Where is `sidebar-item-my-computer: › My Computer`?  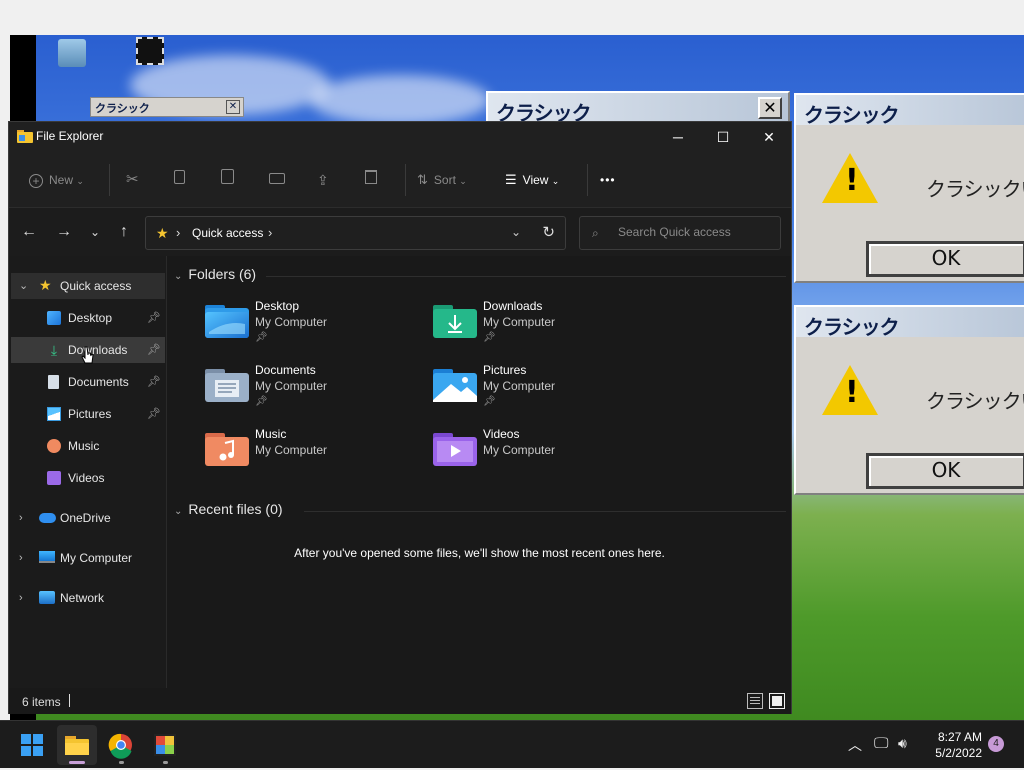
sidebar-item-my-computer: › My Computer is located at coordinates (88, 558).